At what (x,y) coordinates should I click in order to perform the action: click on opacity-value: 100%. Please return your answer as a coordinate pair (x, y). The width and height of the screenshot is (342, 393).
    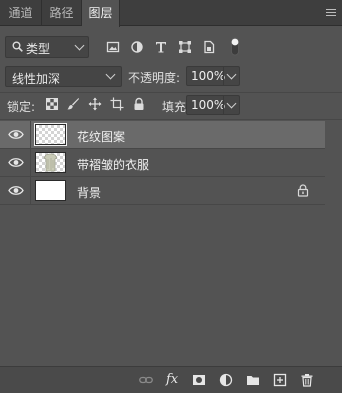
    Looking at the image, I should click on (208, 76).